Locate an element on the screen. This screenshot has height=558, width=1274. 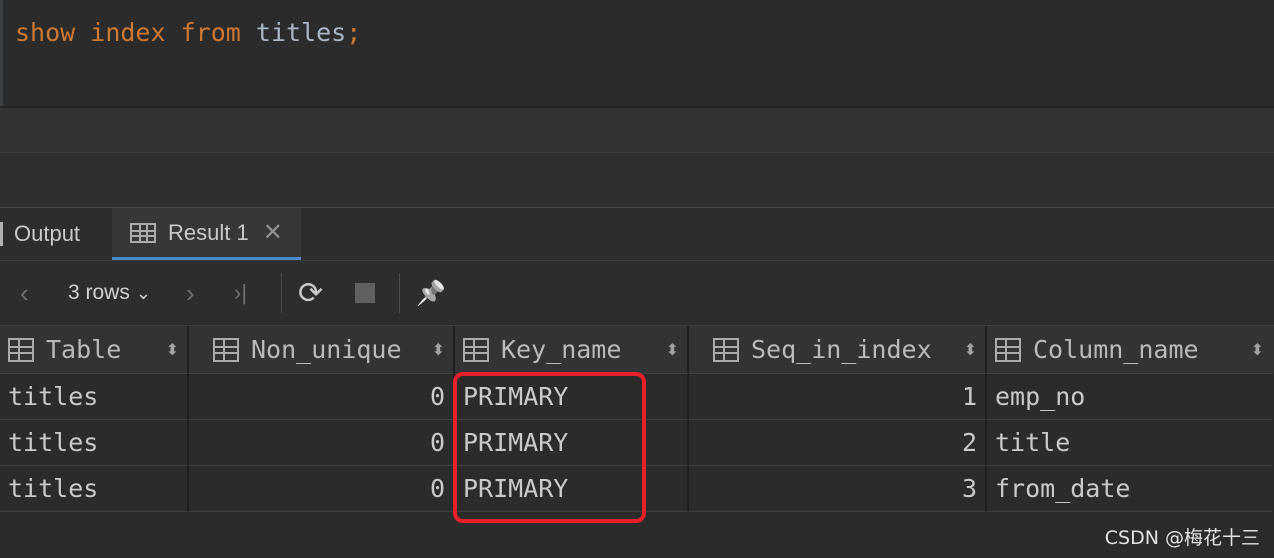
services-strip is located at coordinates (637, 180).